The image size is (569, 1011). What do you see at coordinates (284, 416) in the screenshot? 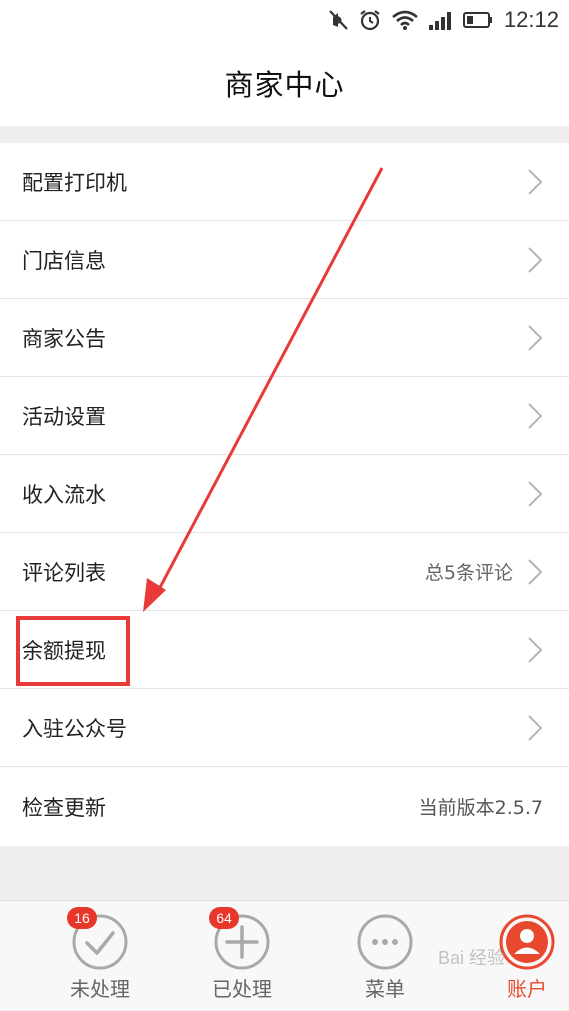
I see `menu-item-activity-settings: 活动设置` at bounding box center [284, 416].